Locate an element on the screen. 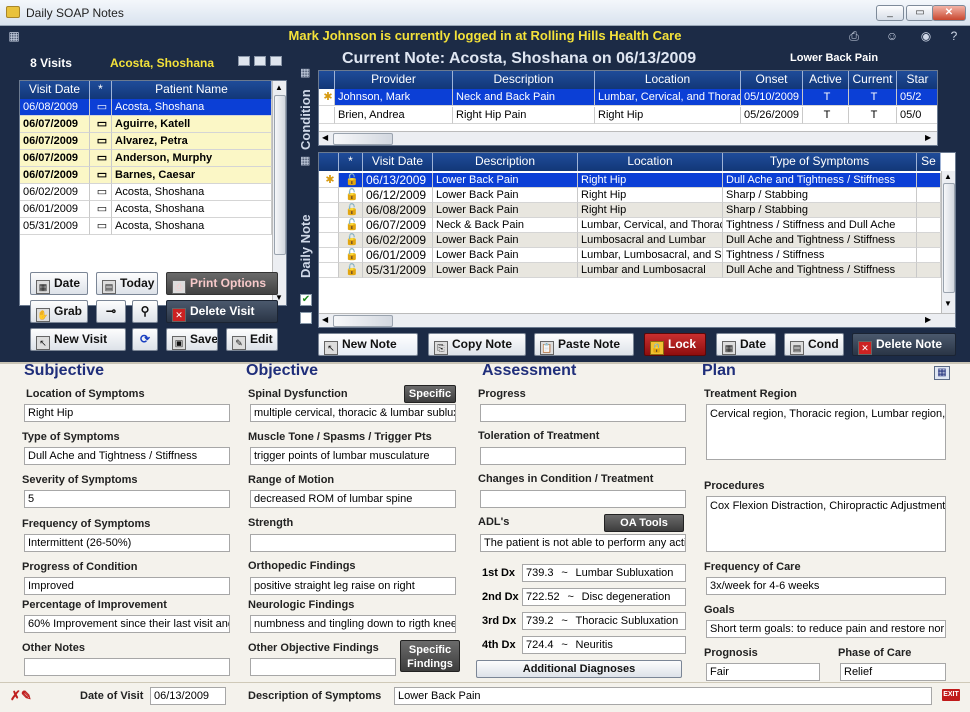 The height and width of the screenshot is (712, 970). table-row: 06/01/2009 ▭ Acosta, Shoshana is located at coordinates (146, 209).